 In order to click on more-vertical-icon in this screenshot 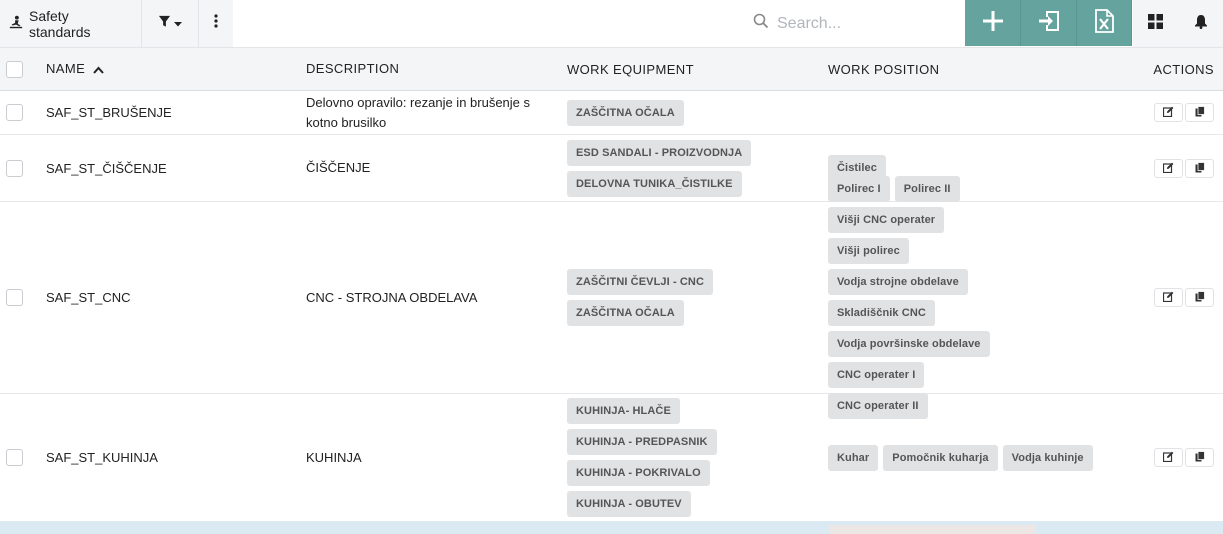, I will do `click(216, 23)`.